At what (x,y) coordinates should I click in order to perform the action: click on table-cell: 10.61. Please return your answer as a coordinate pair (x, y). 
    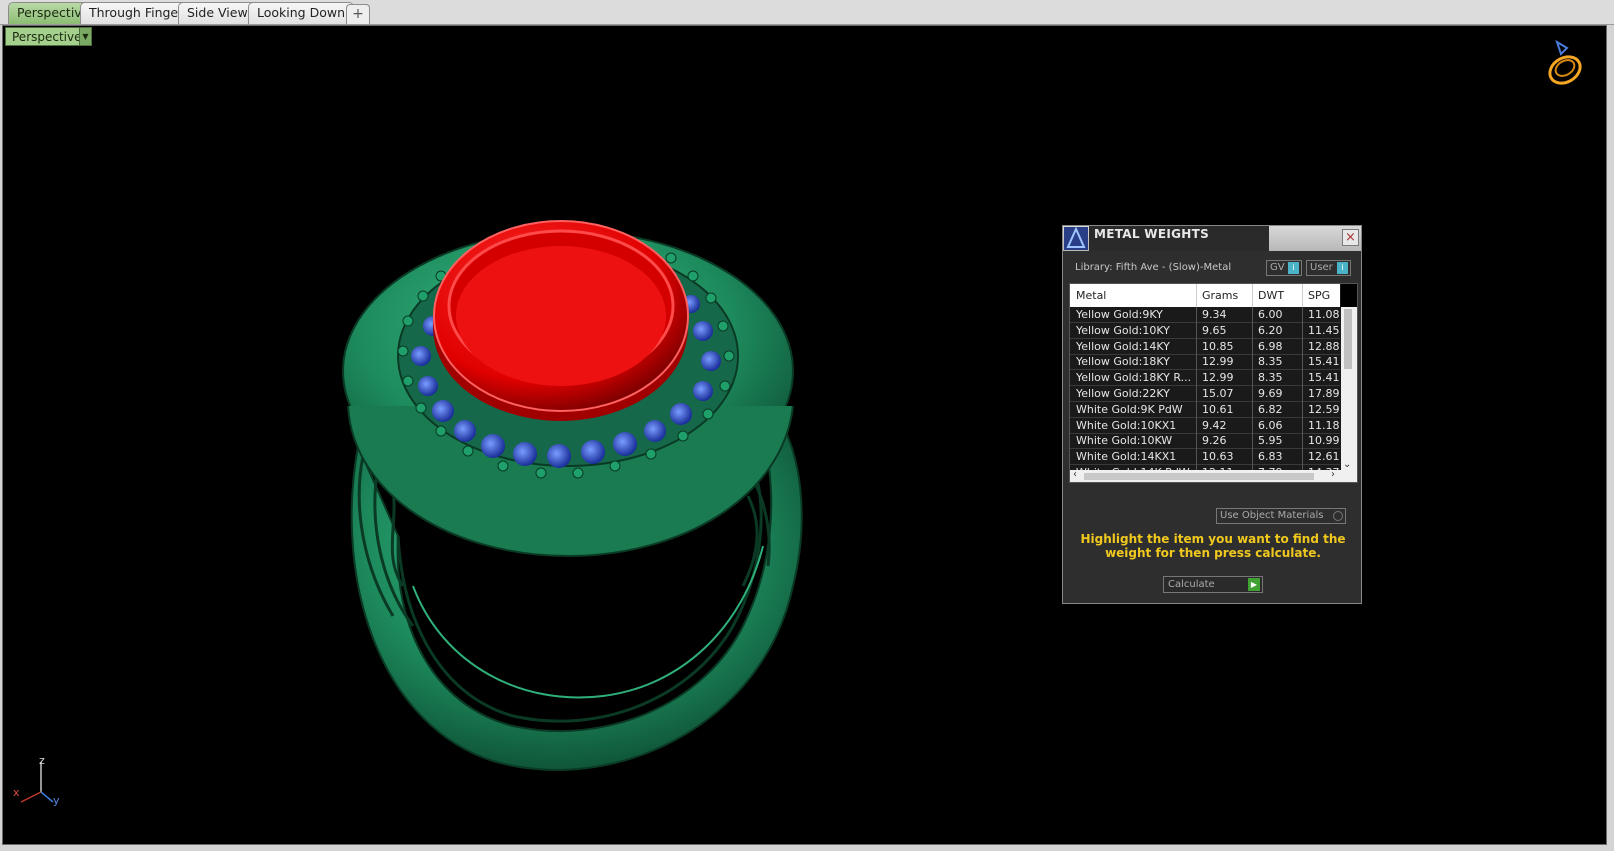
    Looking at the image, I should click on (1218, 409).